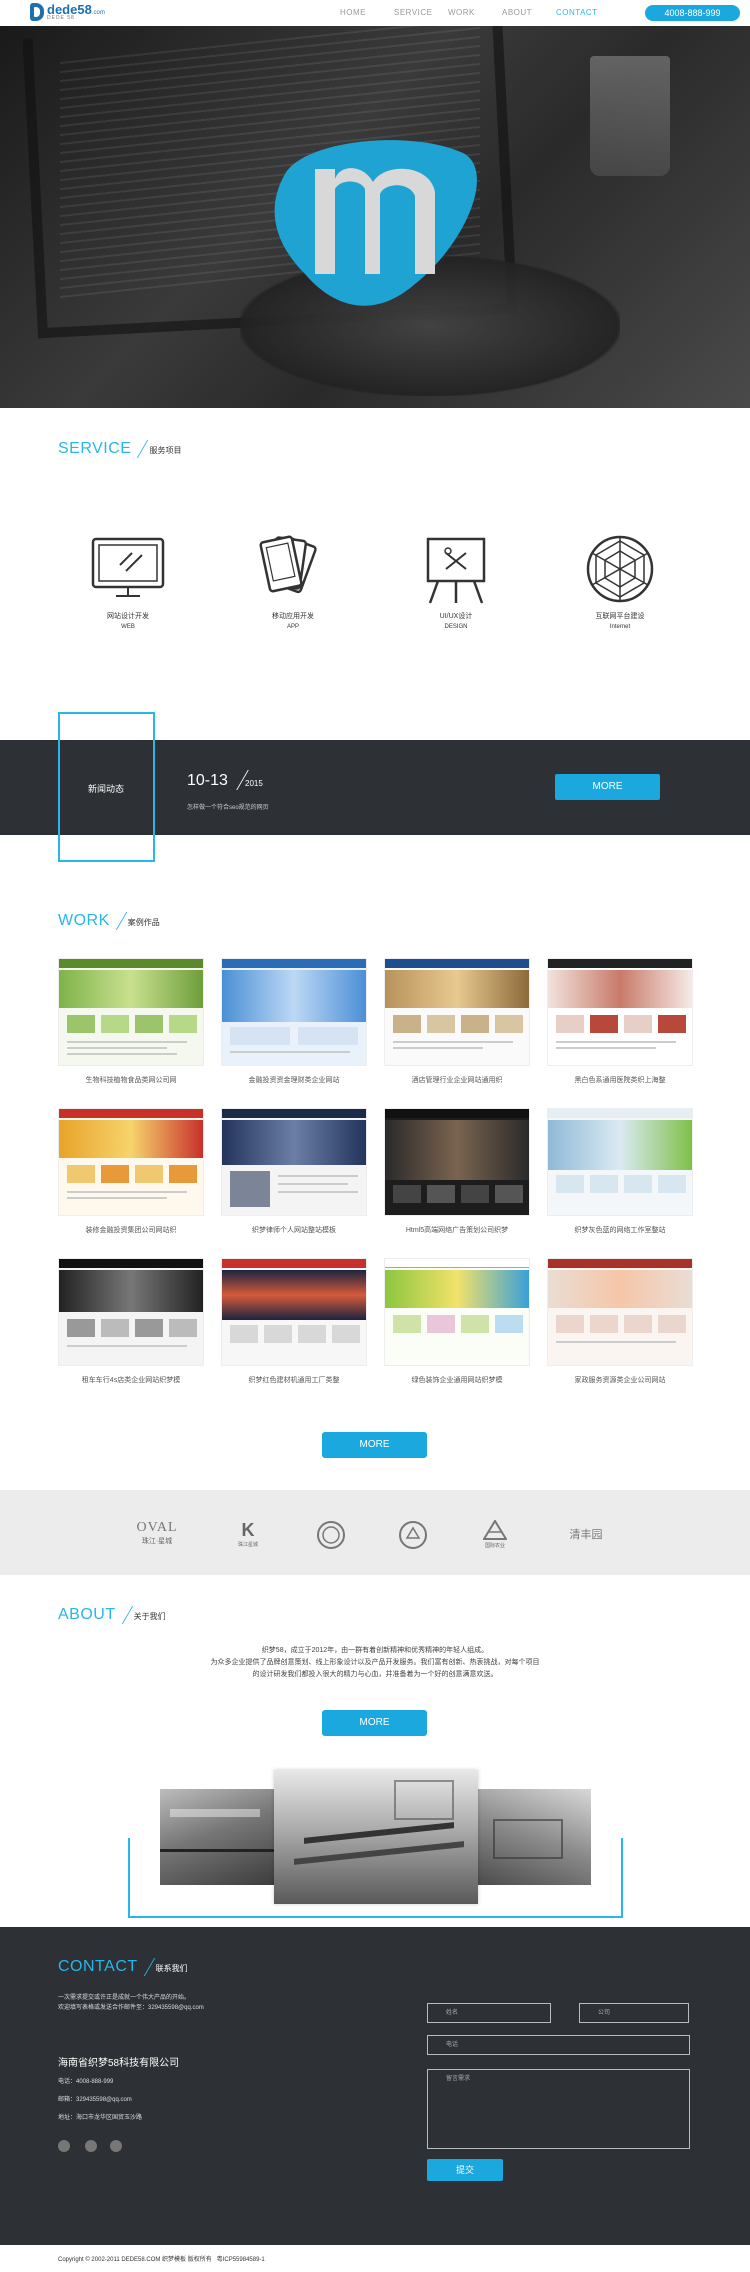 The image size is (750, 2272). I want to click on work-item: 黑白色系通用医院类织上海整, so click(620, 1021).